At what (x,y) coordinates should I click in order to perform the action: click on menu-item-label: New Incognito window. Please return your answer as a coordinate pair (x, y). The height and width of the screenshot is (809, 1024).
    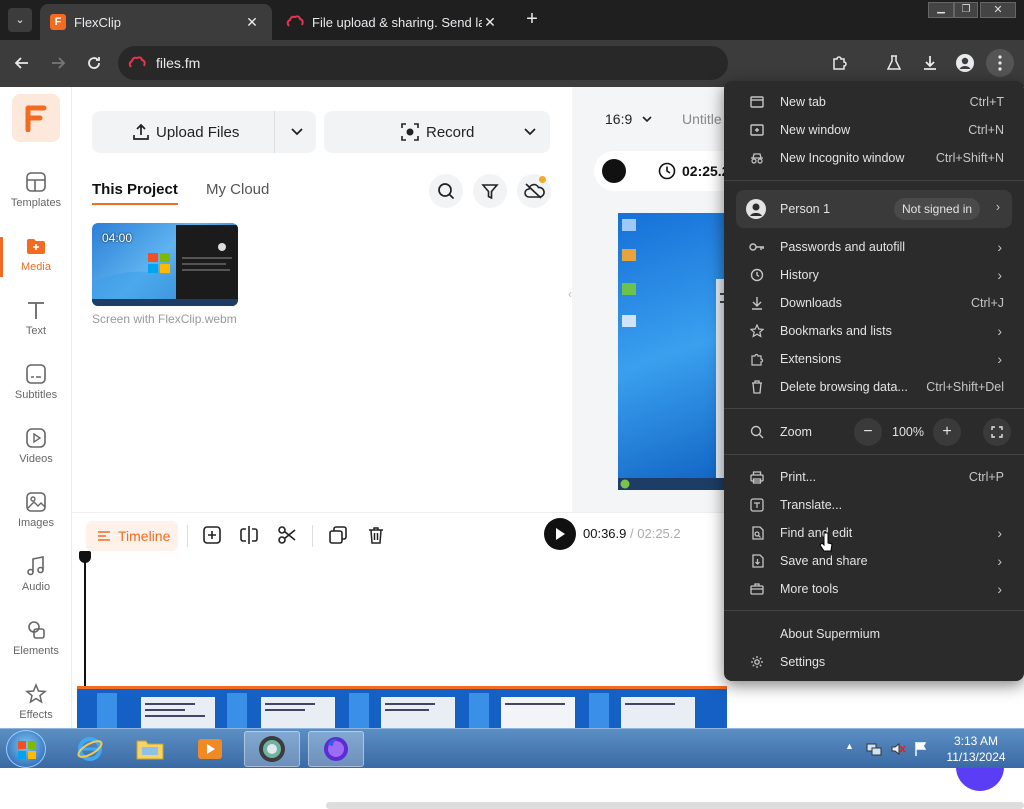
    Looking at the image, I should click on (842, 158).